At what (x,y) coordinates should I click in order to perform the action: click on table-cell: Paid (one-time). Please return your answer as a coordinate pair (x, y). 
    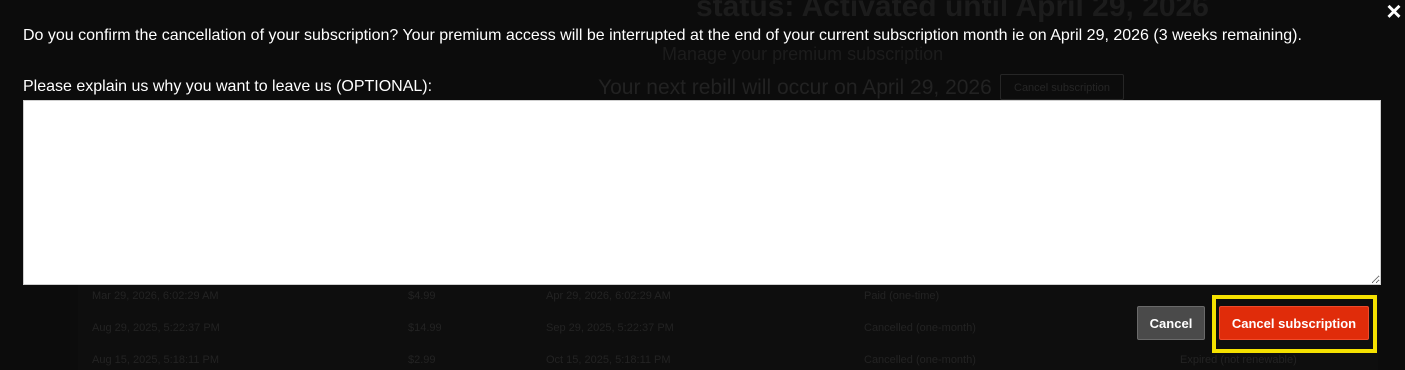
    Looking at the image, I should click on (902, 296).